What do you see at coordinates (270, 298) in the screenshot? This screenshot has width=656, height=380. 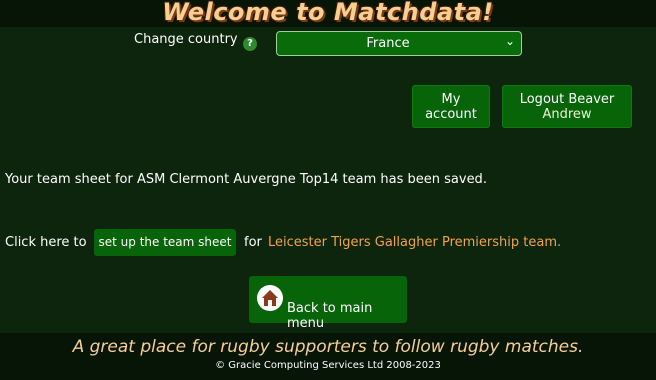 I see `home-icon` at bounding box center [270, 298].